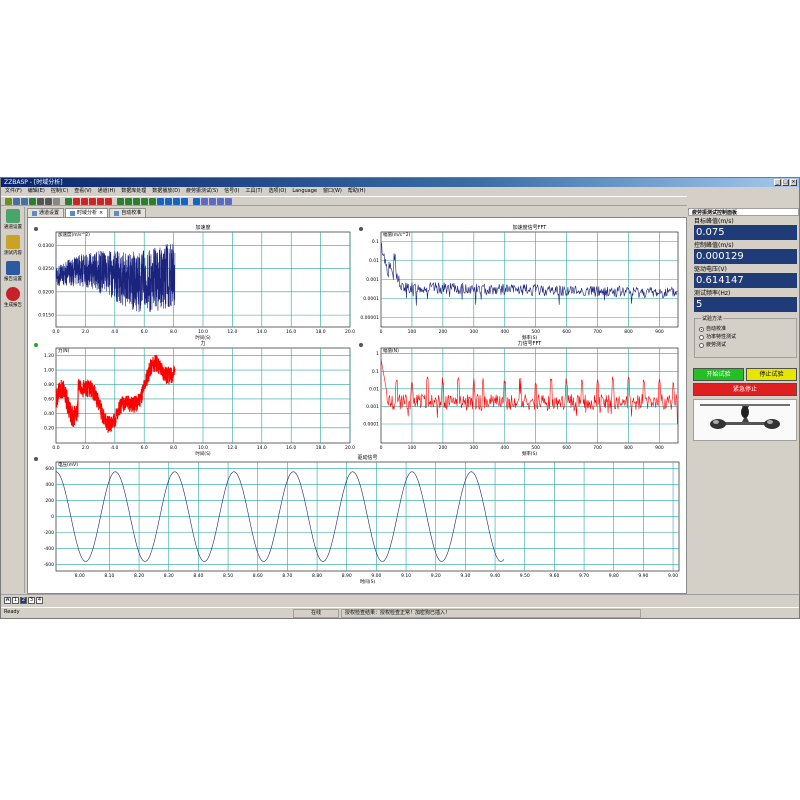  I want to click on menu-item-view: 查看(V), so click(82, 191).